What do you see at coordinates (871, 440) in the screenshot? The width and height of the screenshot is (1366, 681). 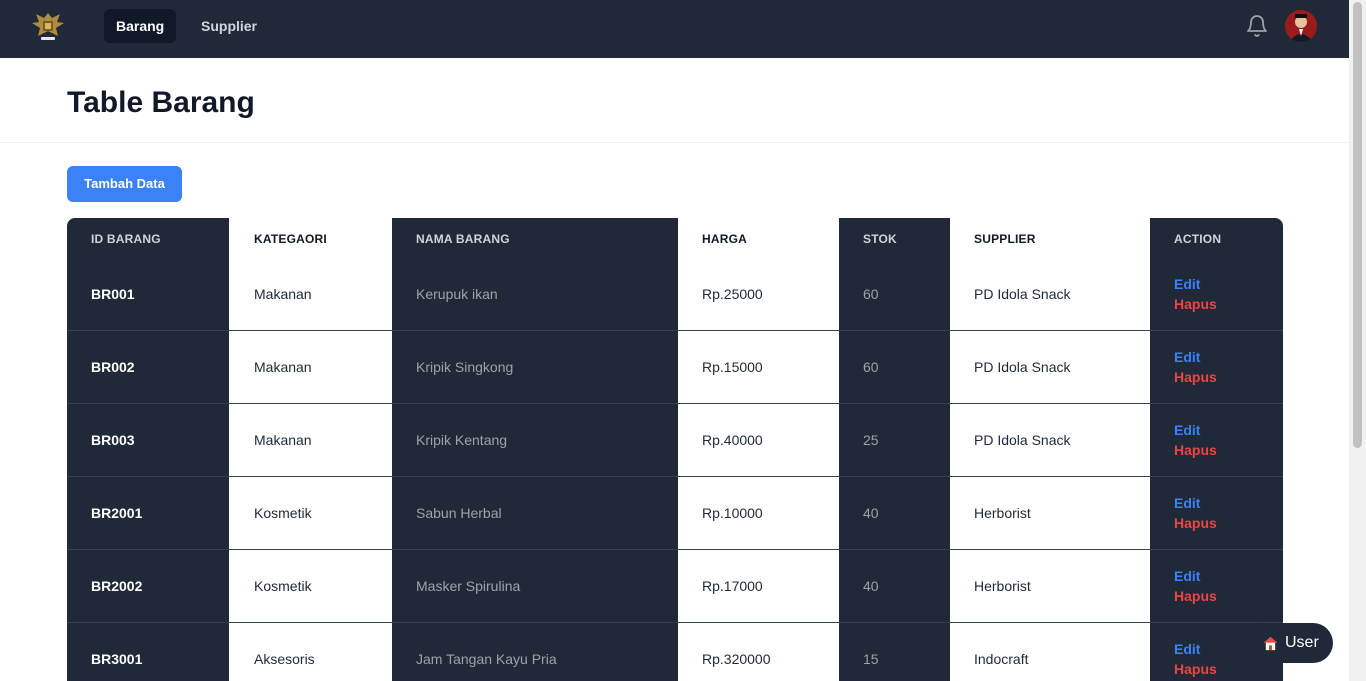 I see `cell-stok: 25` at bounding box center [871, 440].